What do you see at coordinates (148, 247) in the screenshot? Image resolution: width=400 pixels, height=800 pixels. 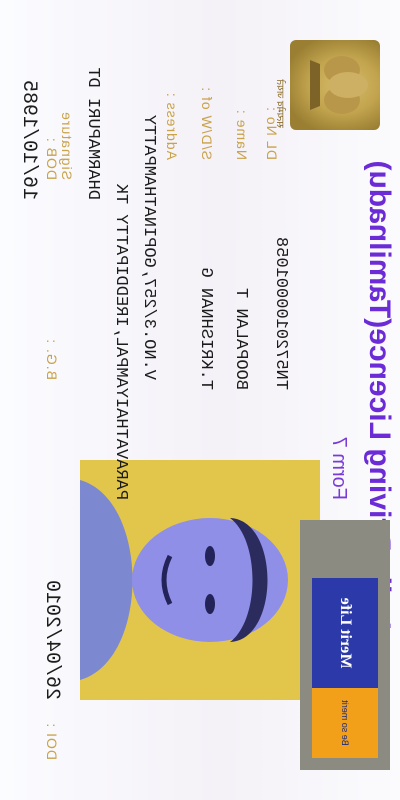 I see `address-line-1: V.NO.3/257,GOPINATHAMPATTY` at bounding box center [148, 247].